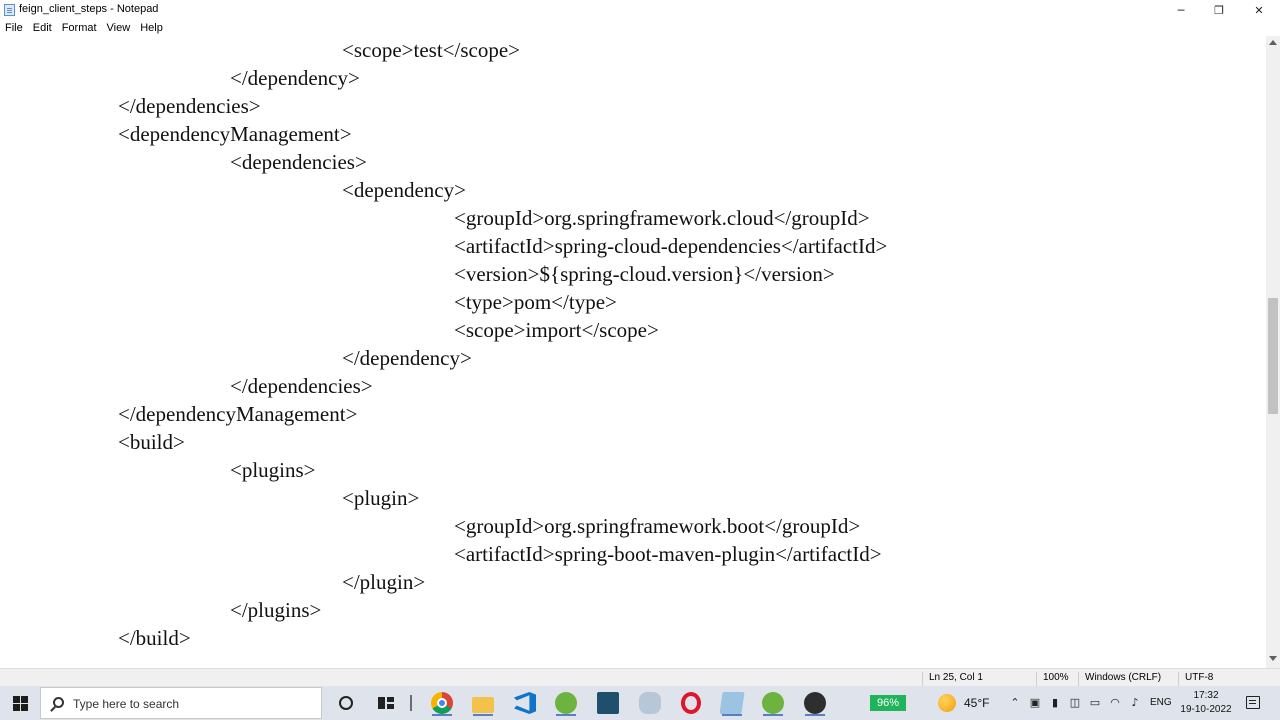 The height and width of the screenshot is (720, 1280). I want to click on opera-icon, so click(691, 703).